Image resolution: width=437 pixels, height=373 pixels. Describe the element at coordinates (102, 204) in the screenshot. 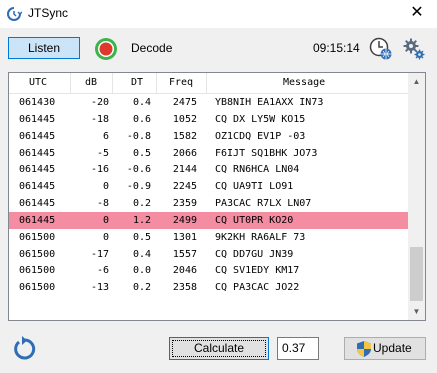

I see `cell-db: -8` at that location.